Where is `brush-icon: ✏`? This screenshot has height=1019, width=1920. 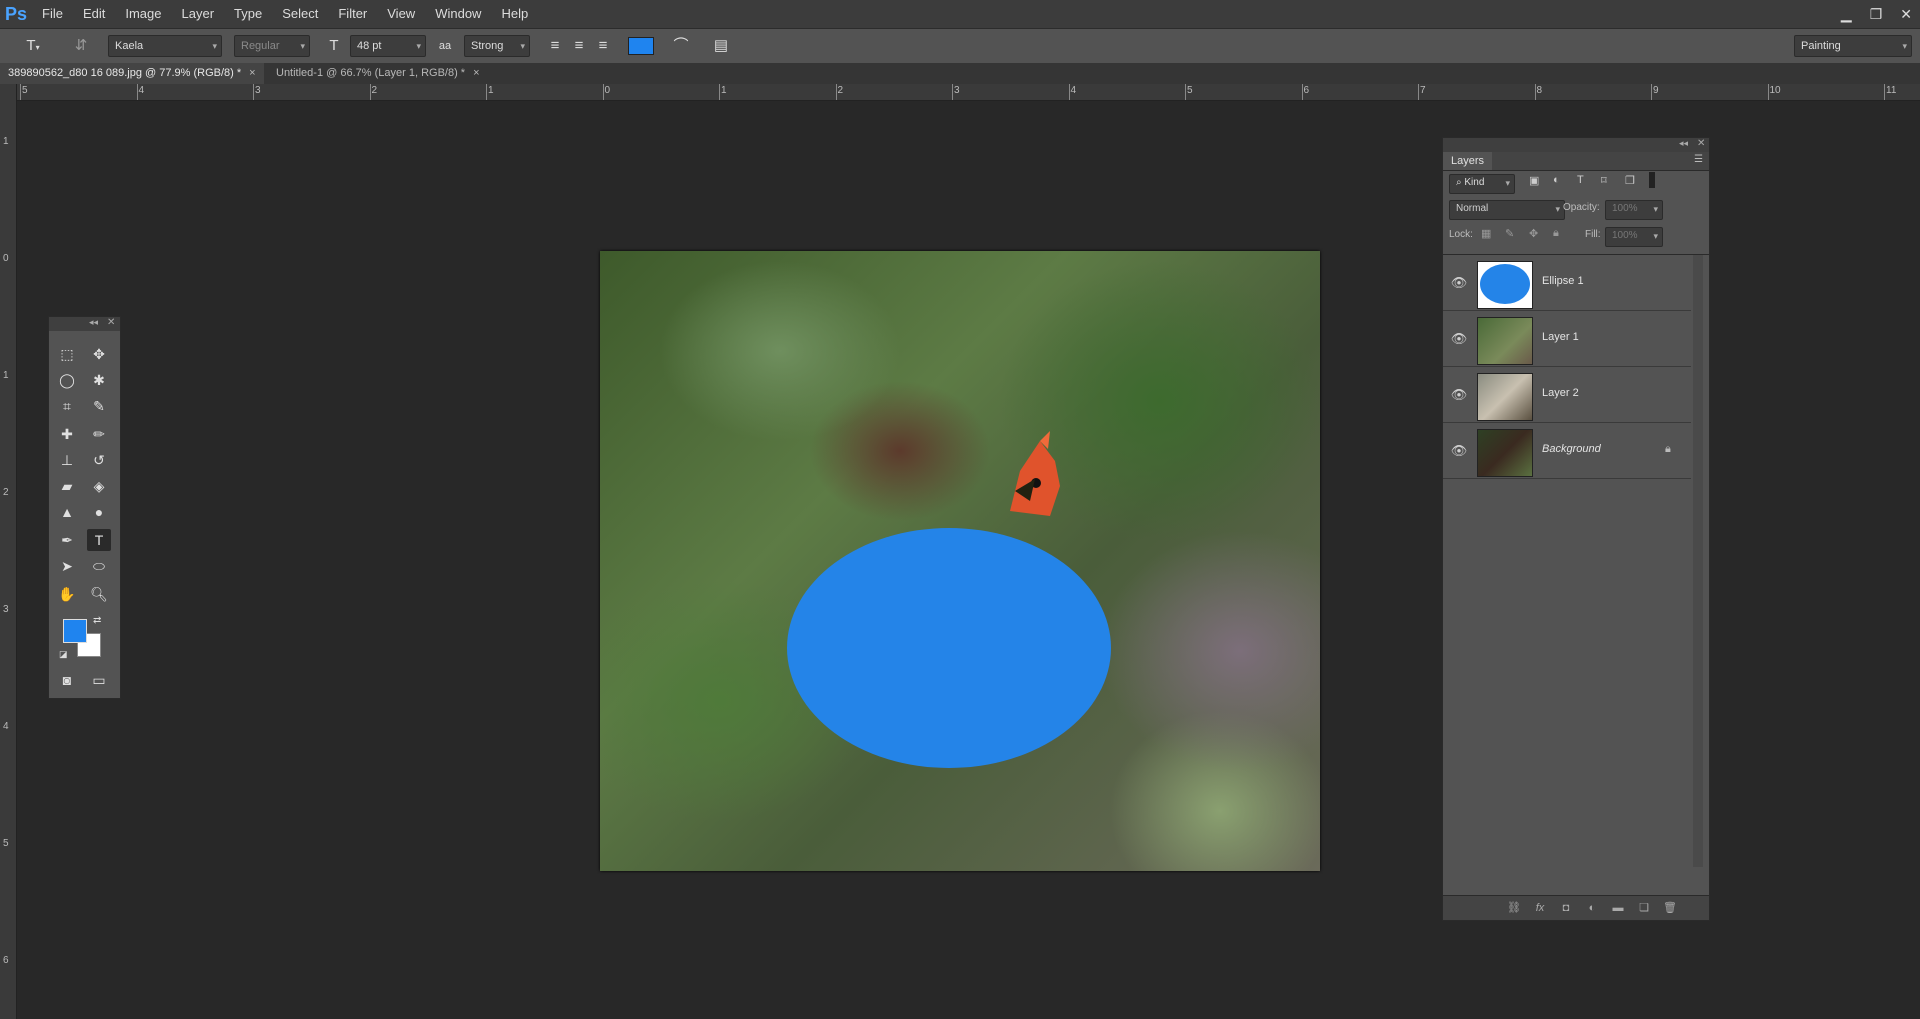 brush-icon: ✏ is located at coordinates (99, 434).